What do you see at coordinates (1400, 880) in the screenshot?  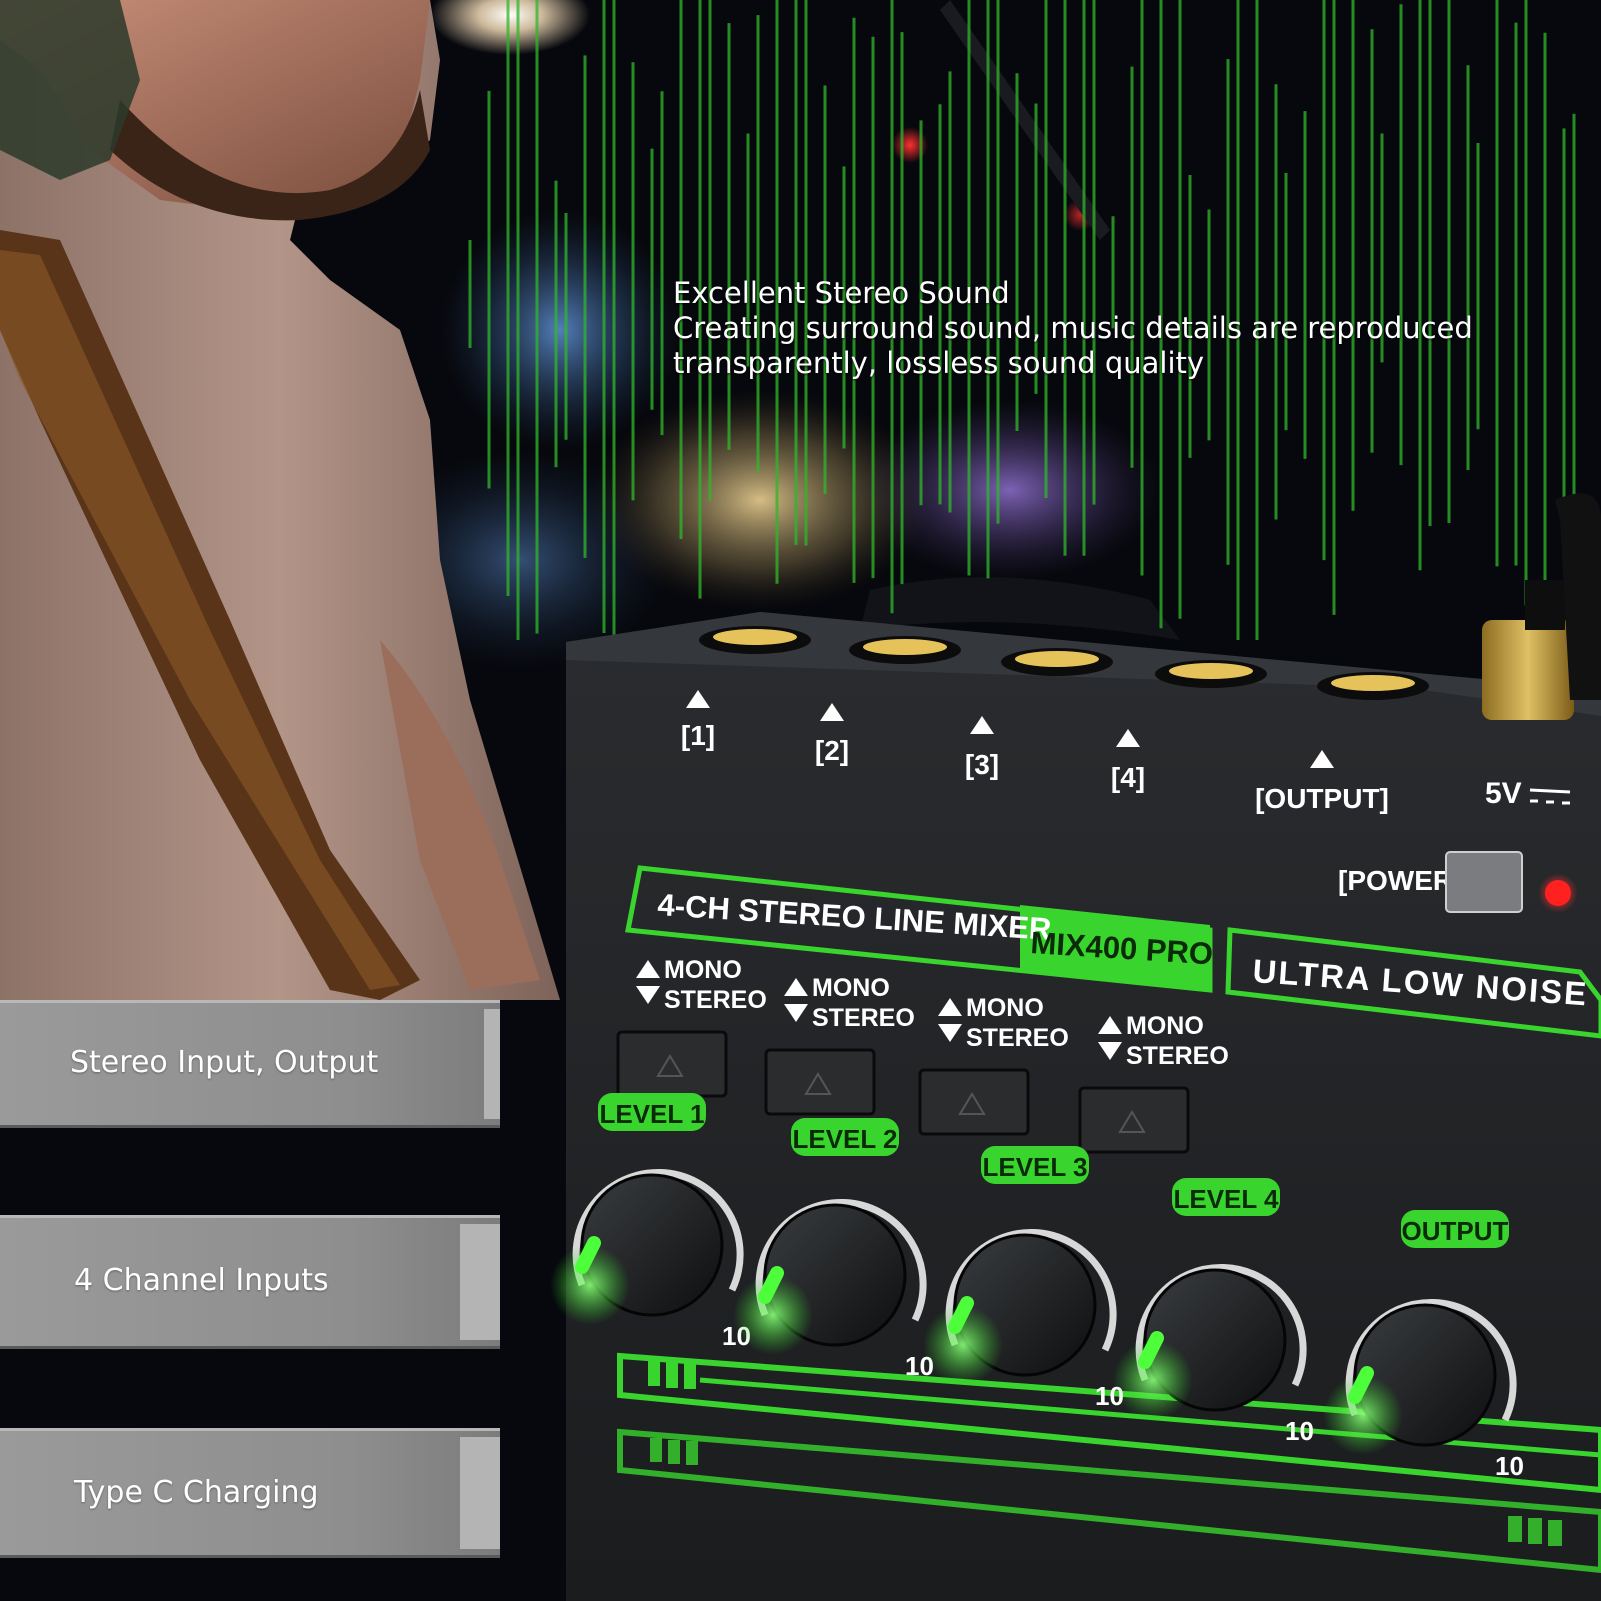 I see `power-label: [POWER]` at bounding box center [1400, 880].